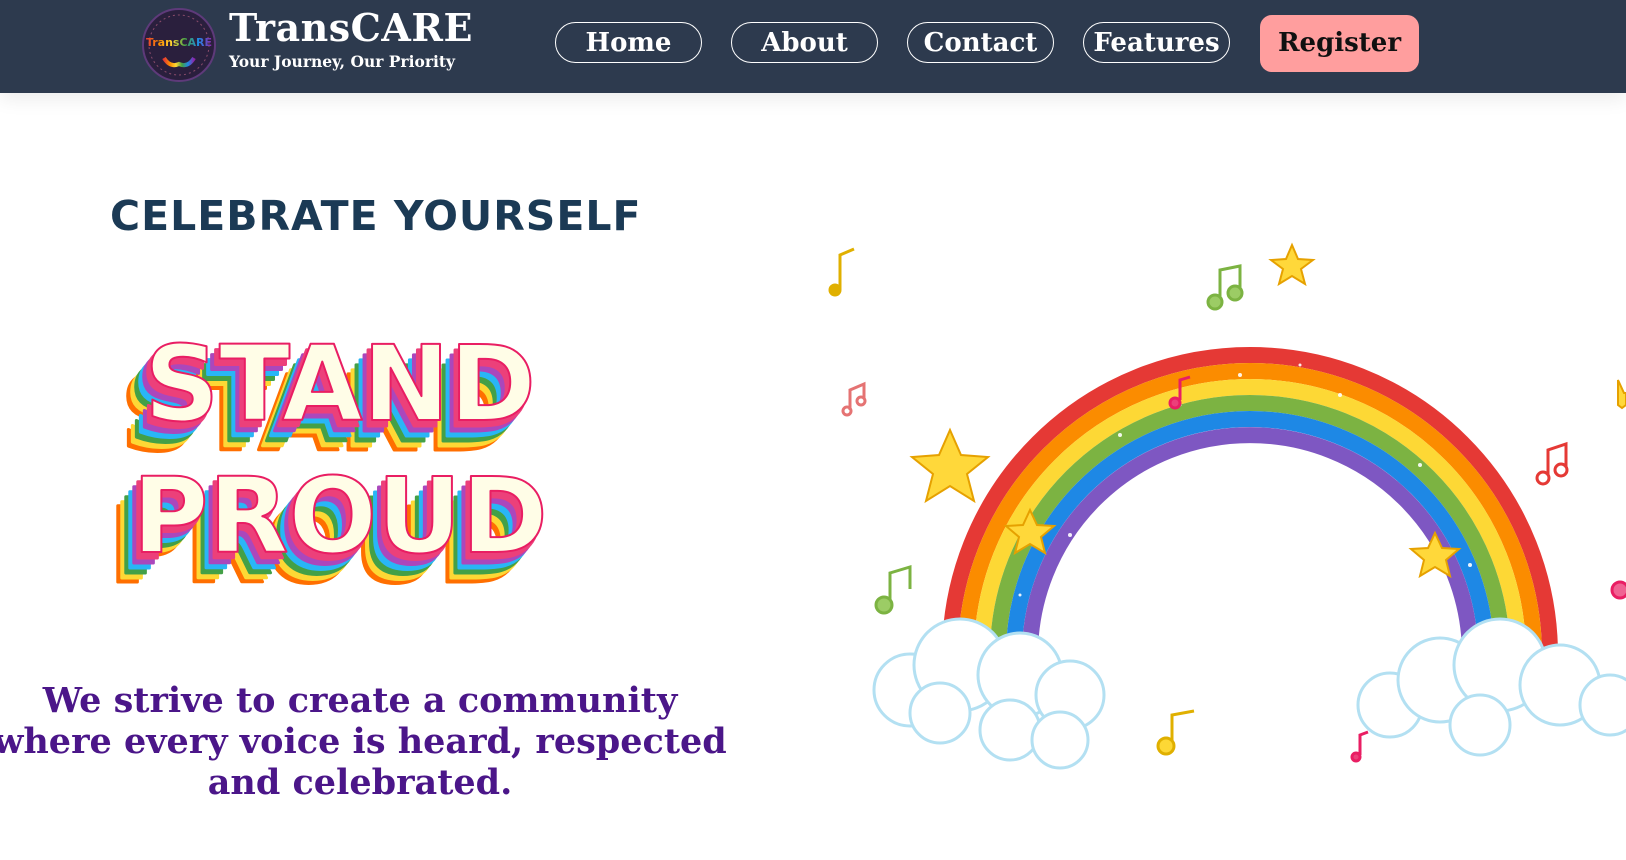 The image size is (1626, 860). Describe the element at coordinates (980, 42) in the screenshot. I see `nav-contact-button: Contact` at that location.